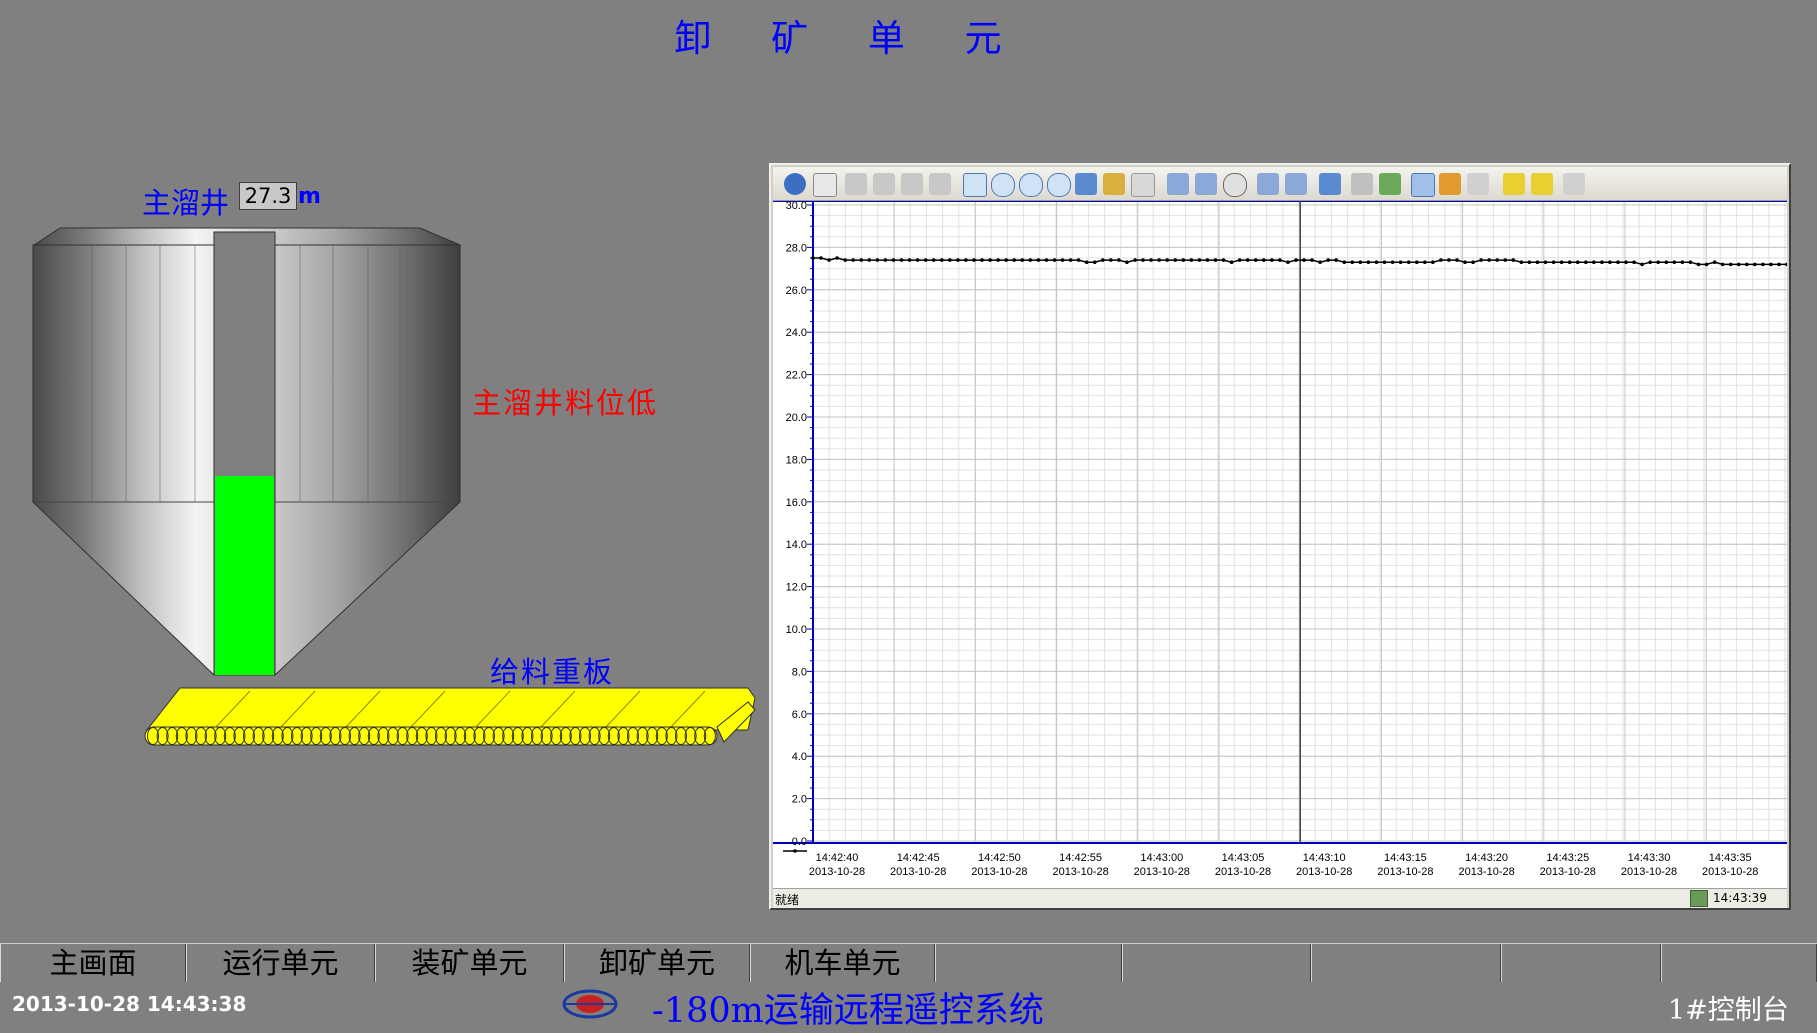  Describe the element at coordinates (842, 963) in the screenshot. I see `nav-locomotive-unit: 机车单元` at that location.